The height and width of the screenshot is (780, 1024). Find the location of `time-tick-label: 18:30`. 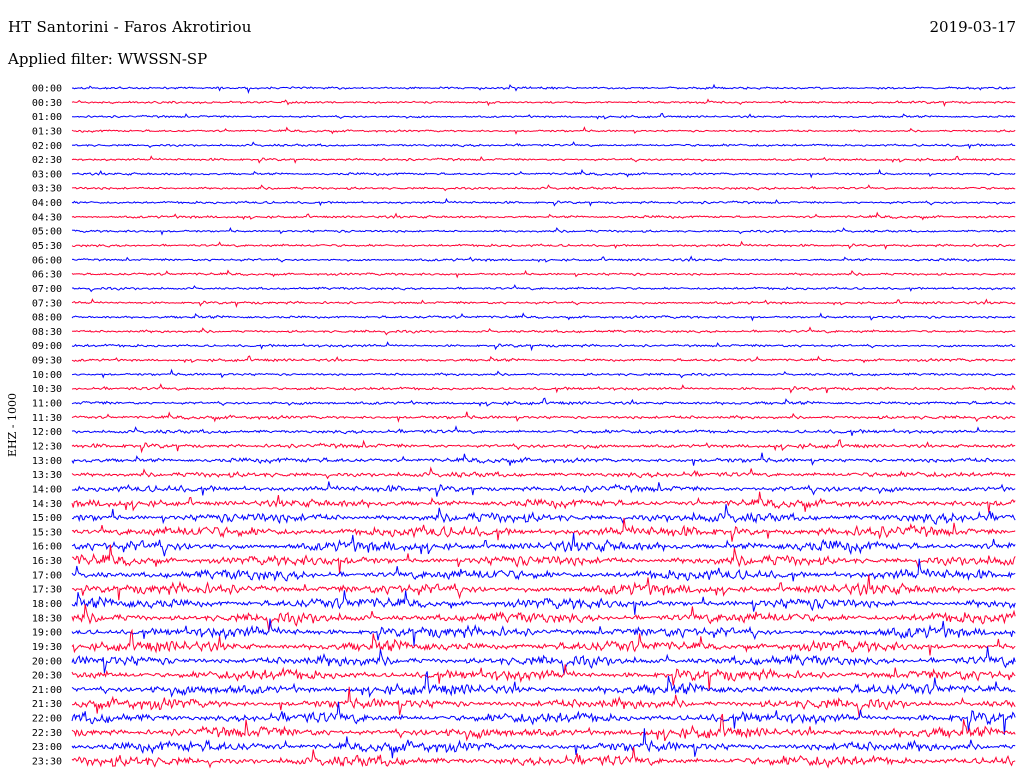

time-tick-label: 18:30 is located at coordinates (47, 618).